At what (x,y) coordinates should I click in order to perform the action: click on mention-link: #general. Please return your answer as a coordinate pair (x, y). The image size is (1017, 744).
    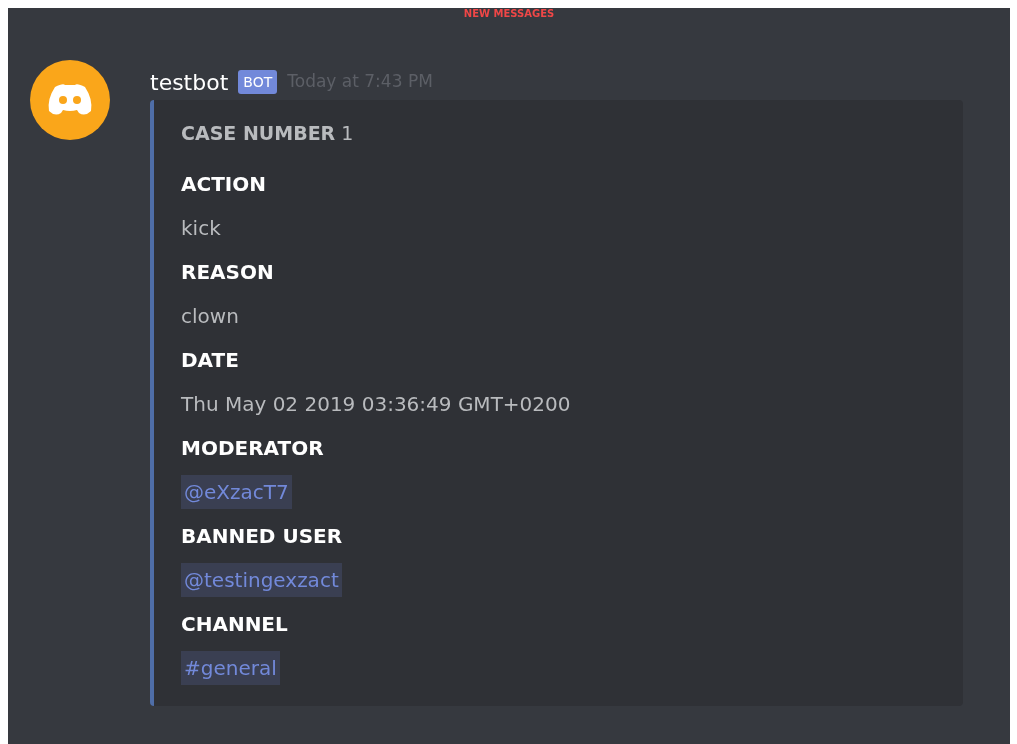
    Looking at the image, I should click on (230, 668).